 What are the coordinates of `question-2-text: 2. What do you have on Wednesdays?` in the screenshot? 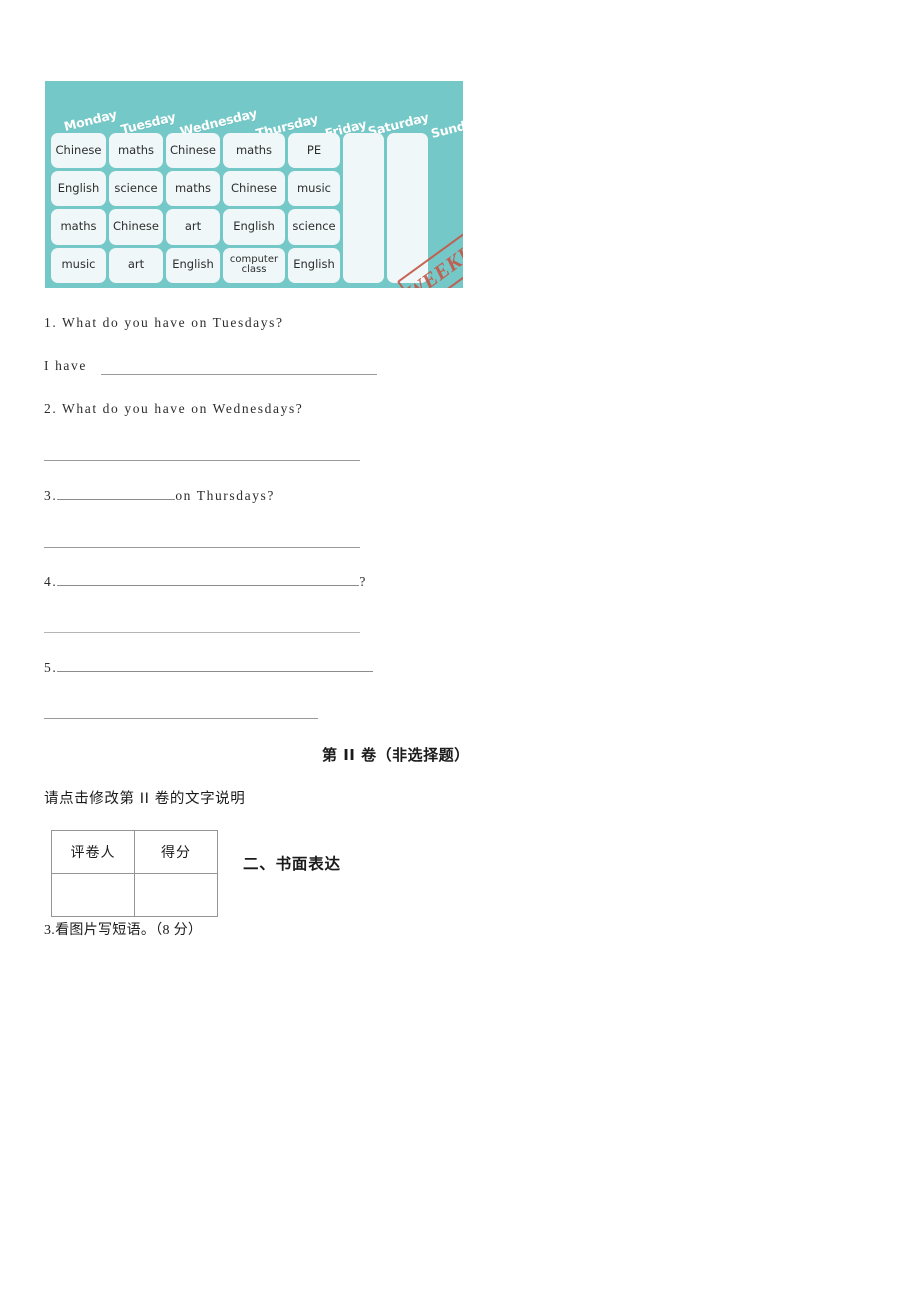 It's located at (174, 408).